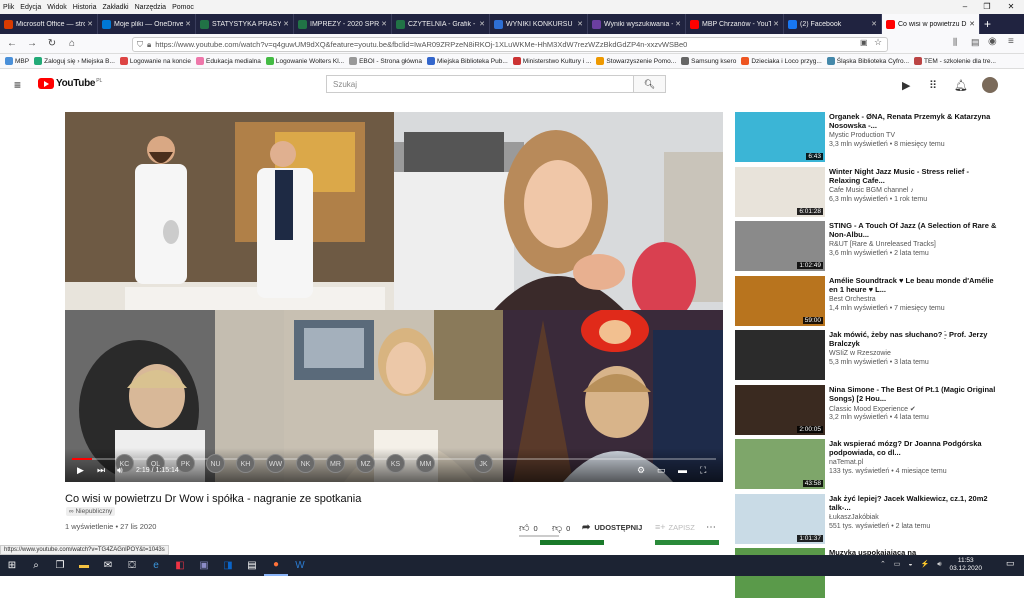 This screenshot has width=1024, height=600. Describe the element at coordinates (780, 464) in the screenshot. I see `rec-thumbnail: 43:58` at that location.